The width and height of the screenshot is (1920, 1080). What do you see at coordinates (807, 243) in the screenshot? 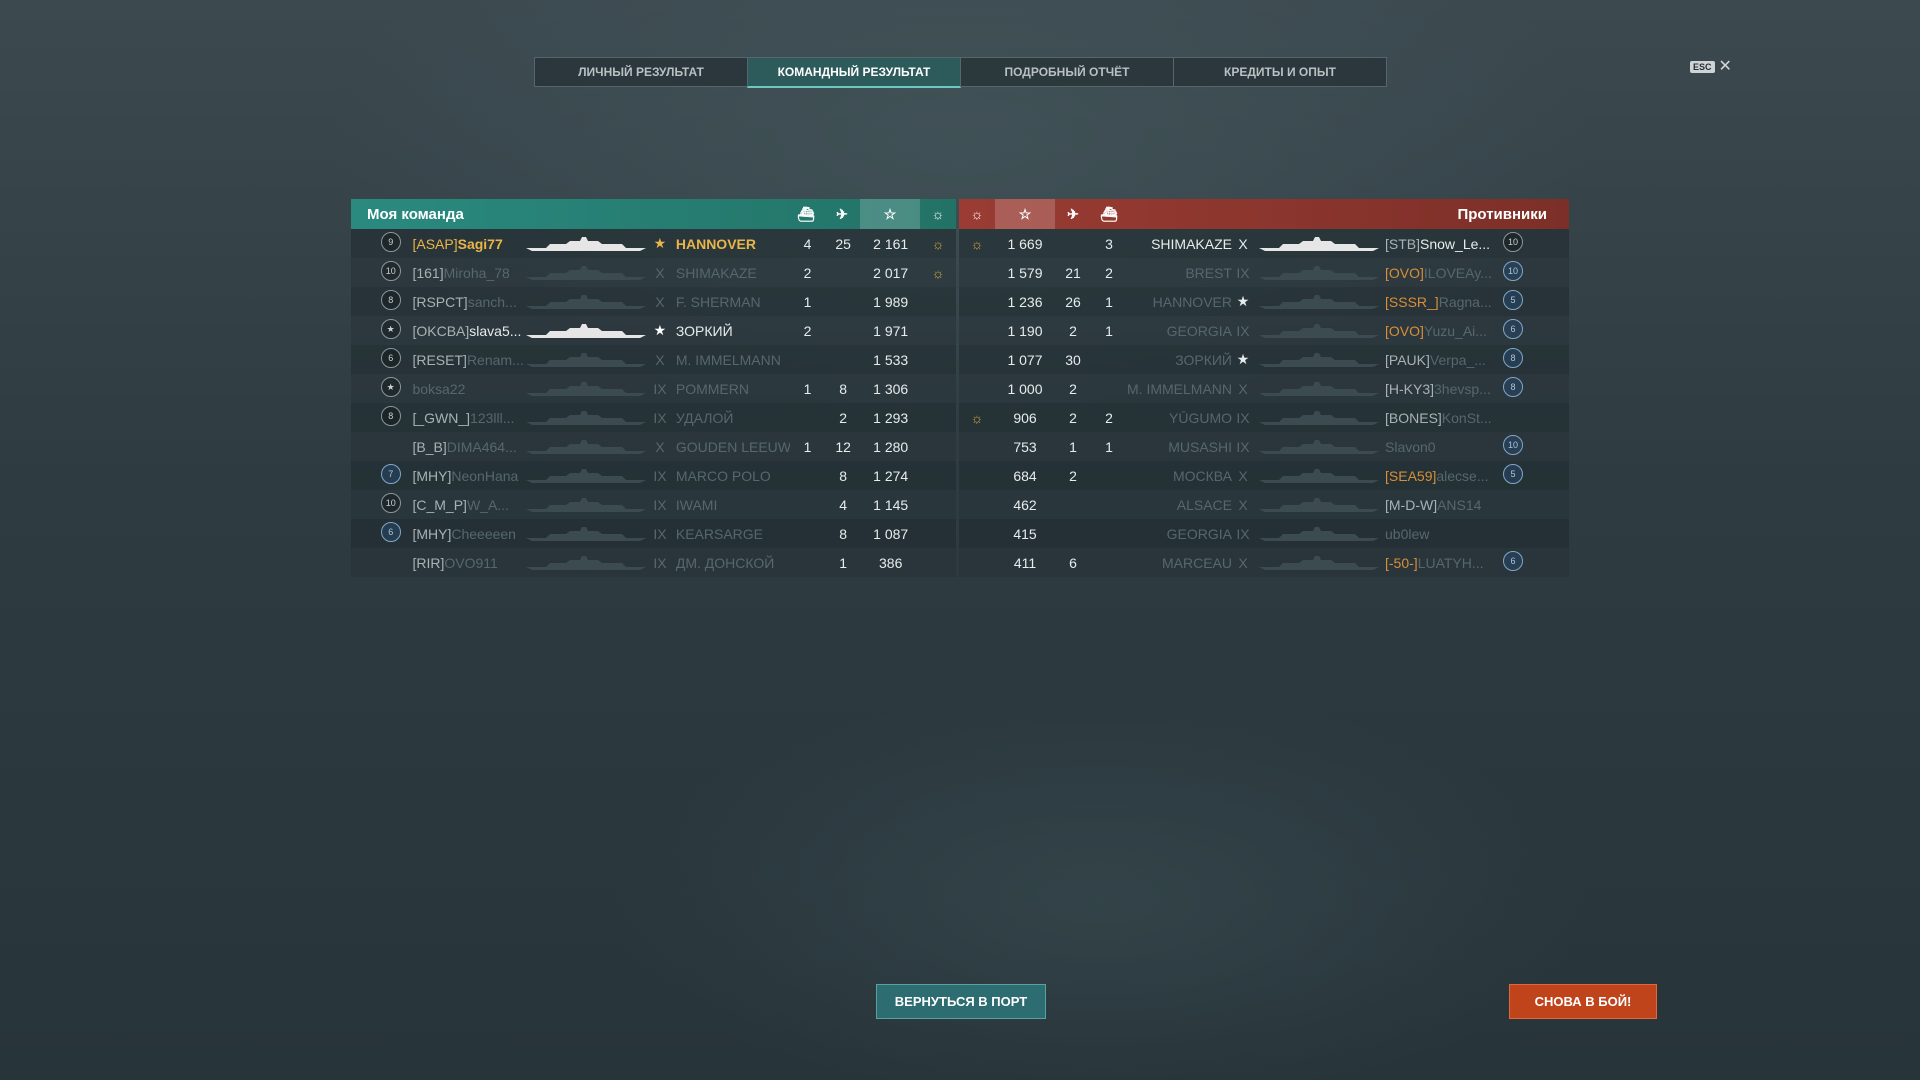
I see `ship-kills: 4` at bounding box center [807, 243].